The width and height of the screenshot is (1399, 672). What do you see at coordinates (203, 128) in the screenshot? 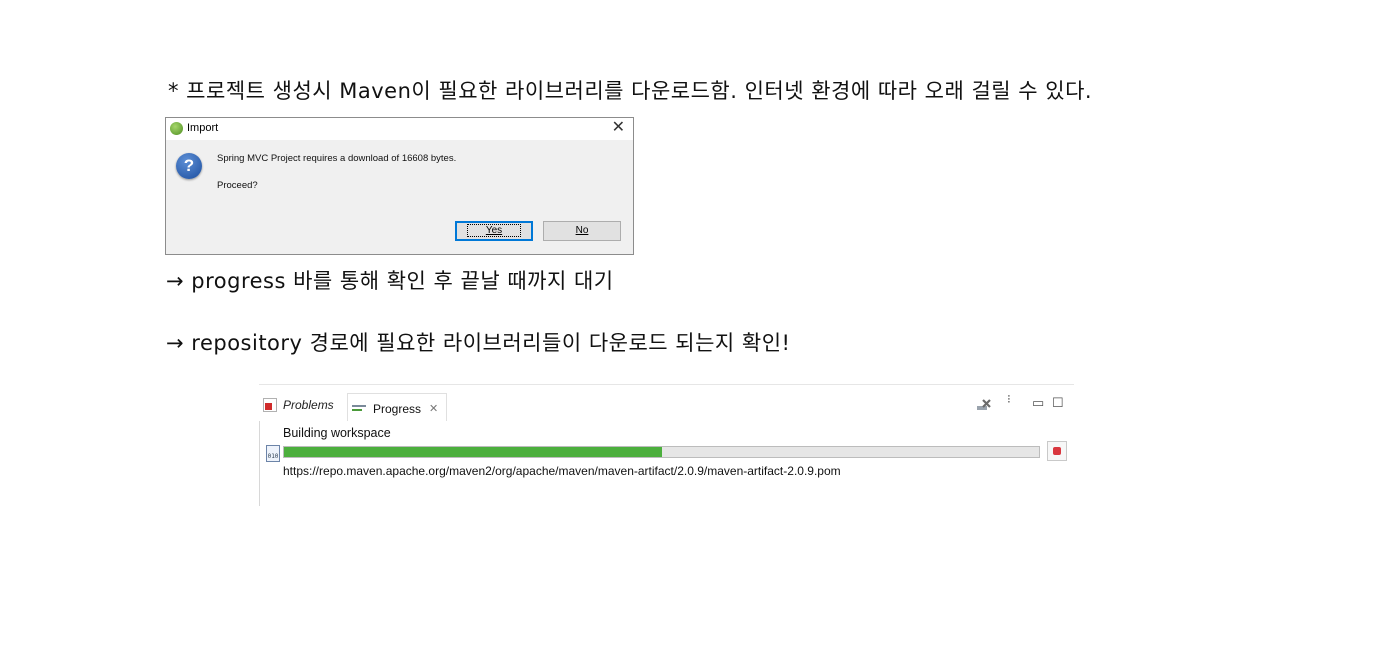
I see `dialog-title: Import` at bounding box center [203, 128].